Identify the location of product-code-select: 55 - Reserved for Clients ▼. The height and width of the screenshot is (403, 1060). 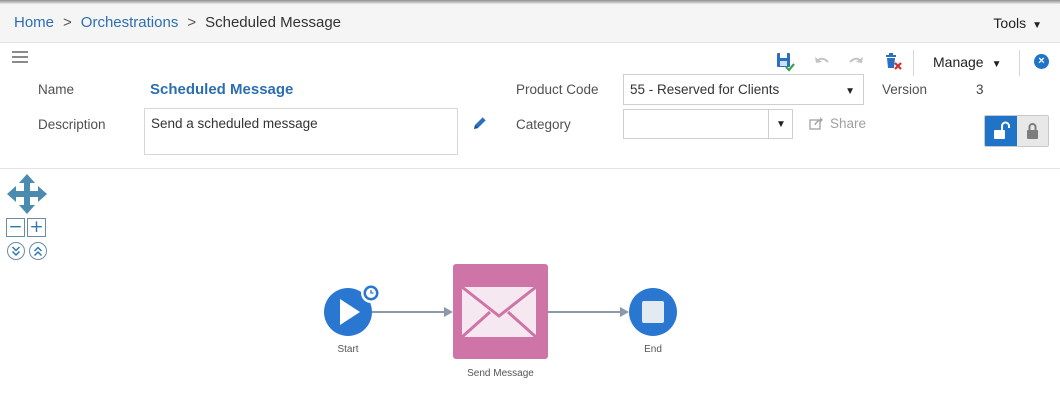
(743, 89).